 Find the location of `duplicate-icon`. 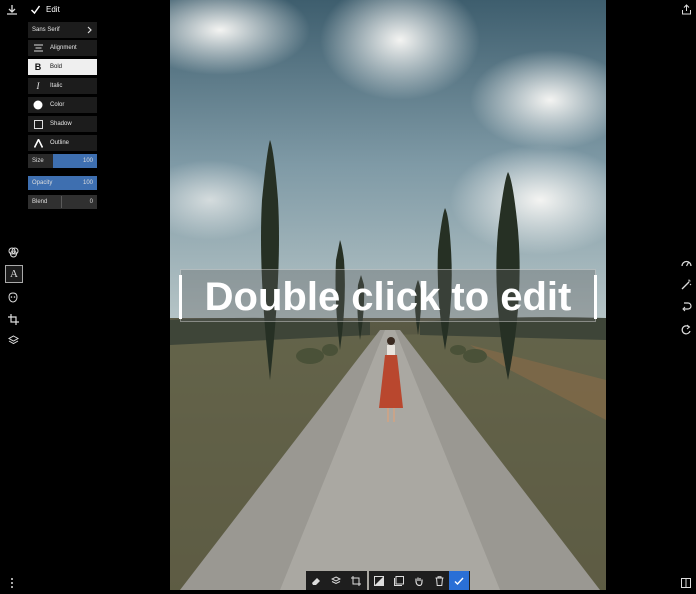

duplicate-icon is located at coordinates (399, 580).